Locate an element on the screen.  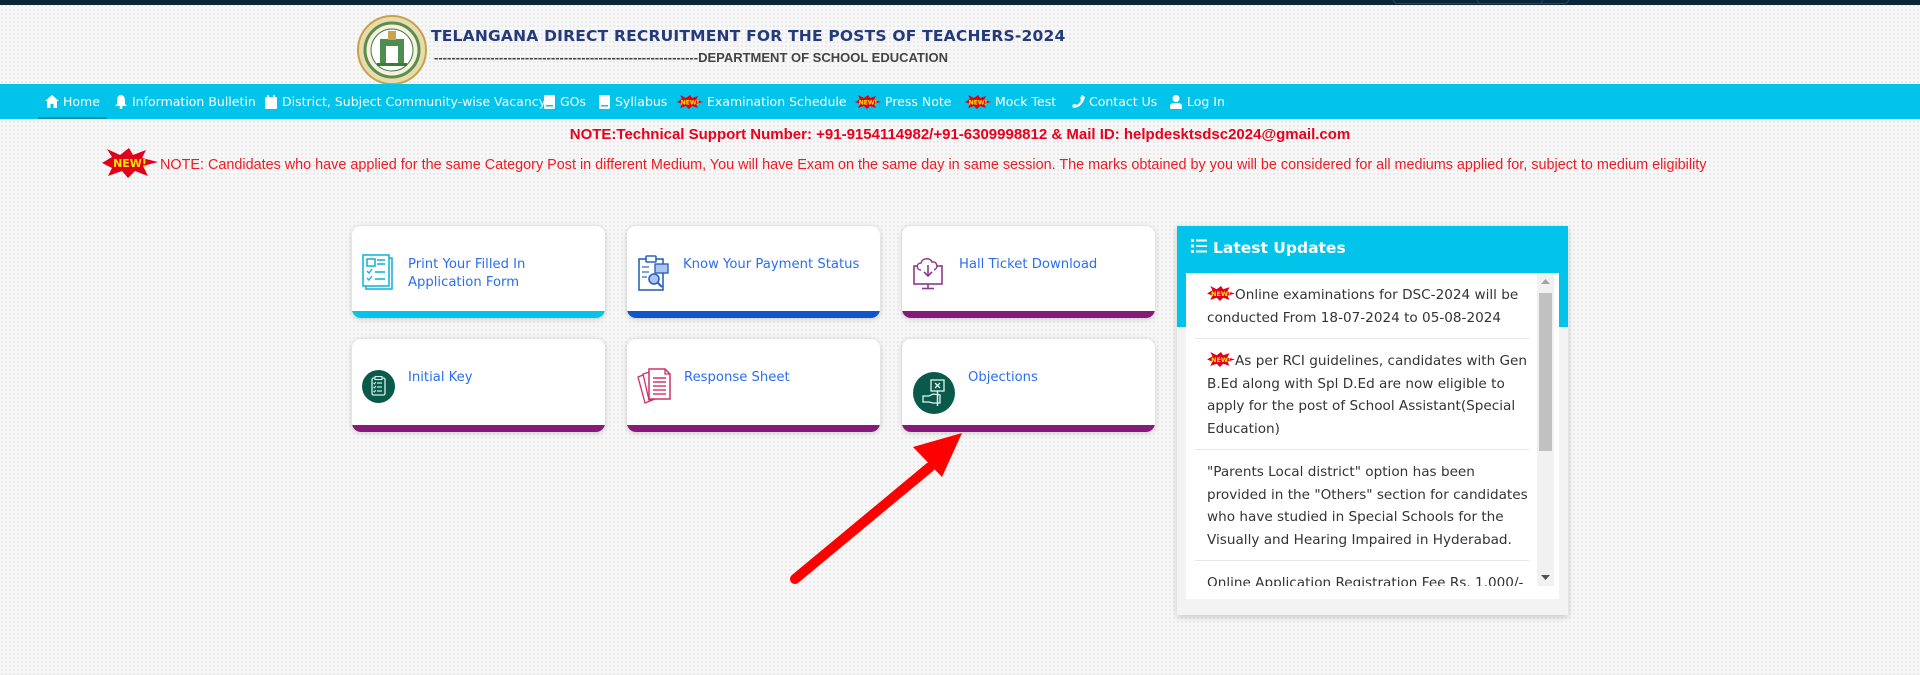
card-label: Objections is located at coordinates (1003, 378).